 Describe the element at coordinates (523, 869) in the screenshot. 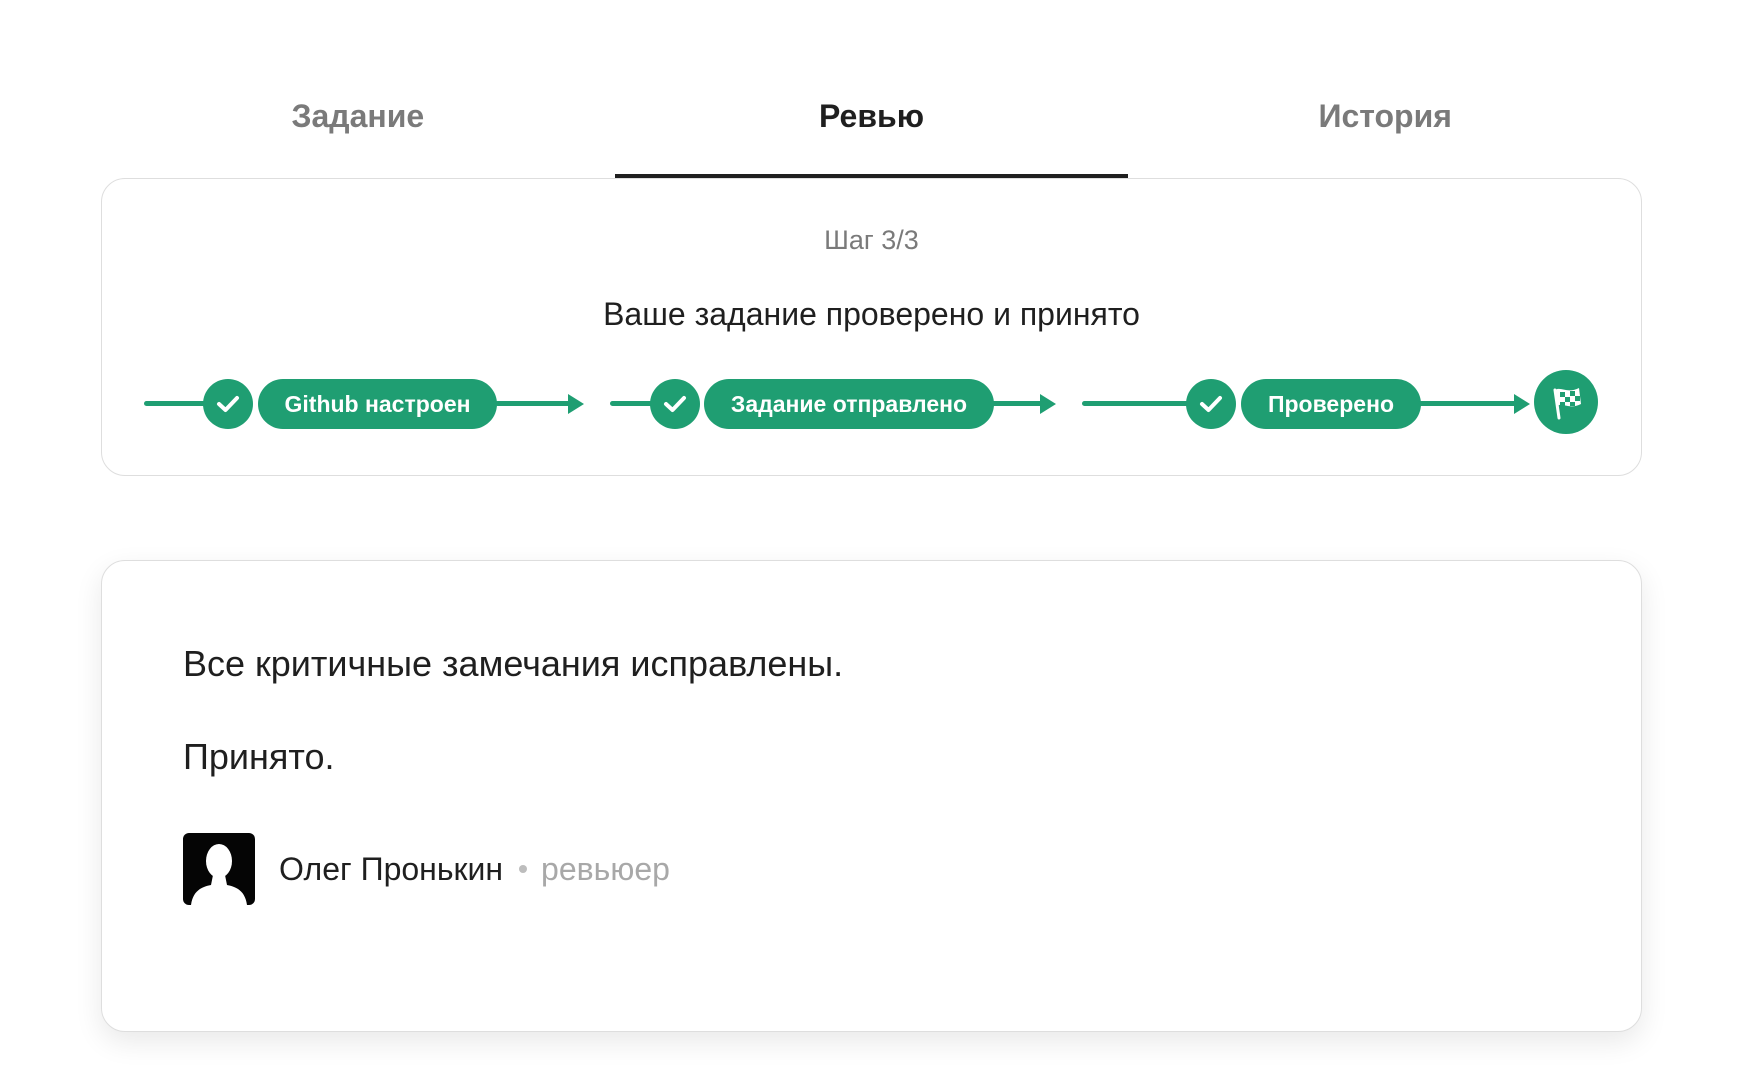

I see `separator-dot` at that location.